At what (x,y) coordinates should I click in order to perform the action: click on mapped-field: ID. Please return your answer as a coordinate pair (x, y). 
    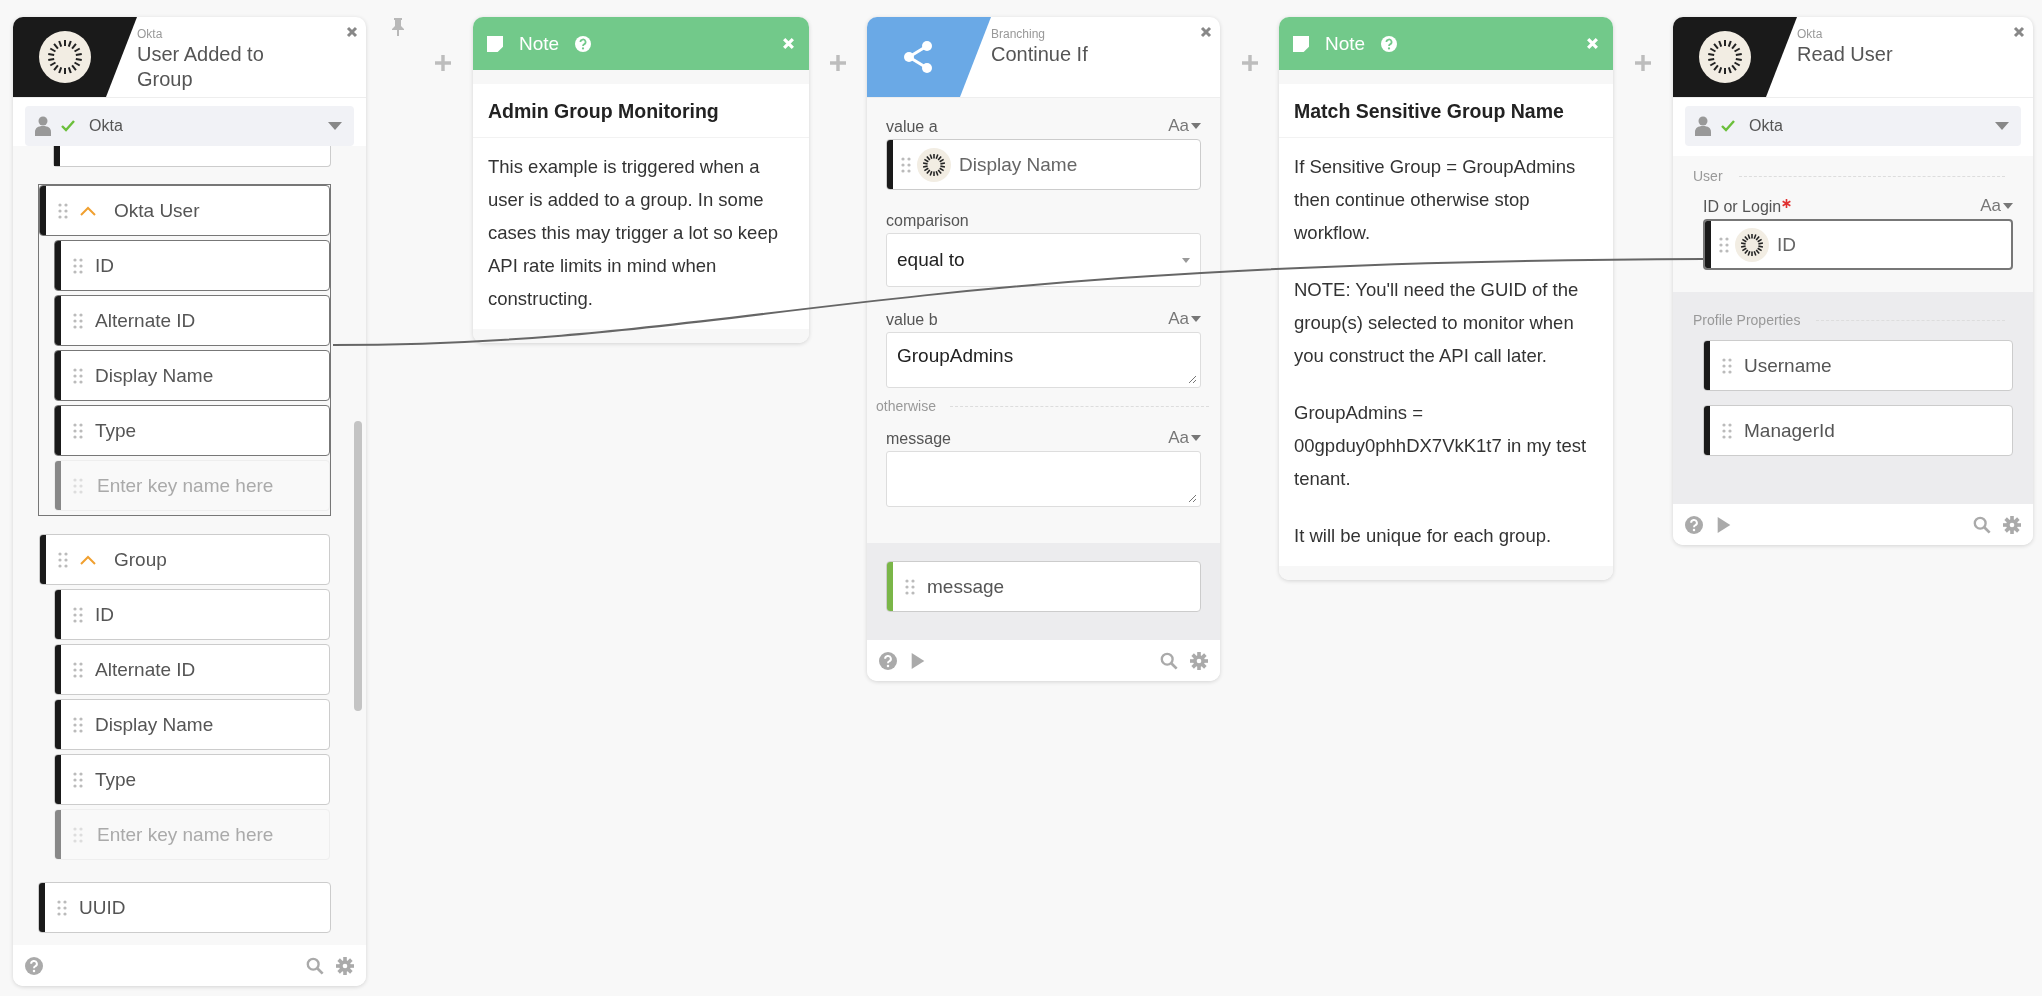
    Looking at the image, I should click on (1858, 244).